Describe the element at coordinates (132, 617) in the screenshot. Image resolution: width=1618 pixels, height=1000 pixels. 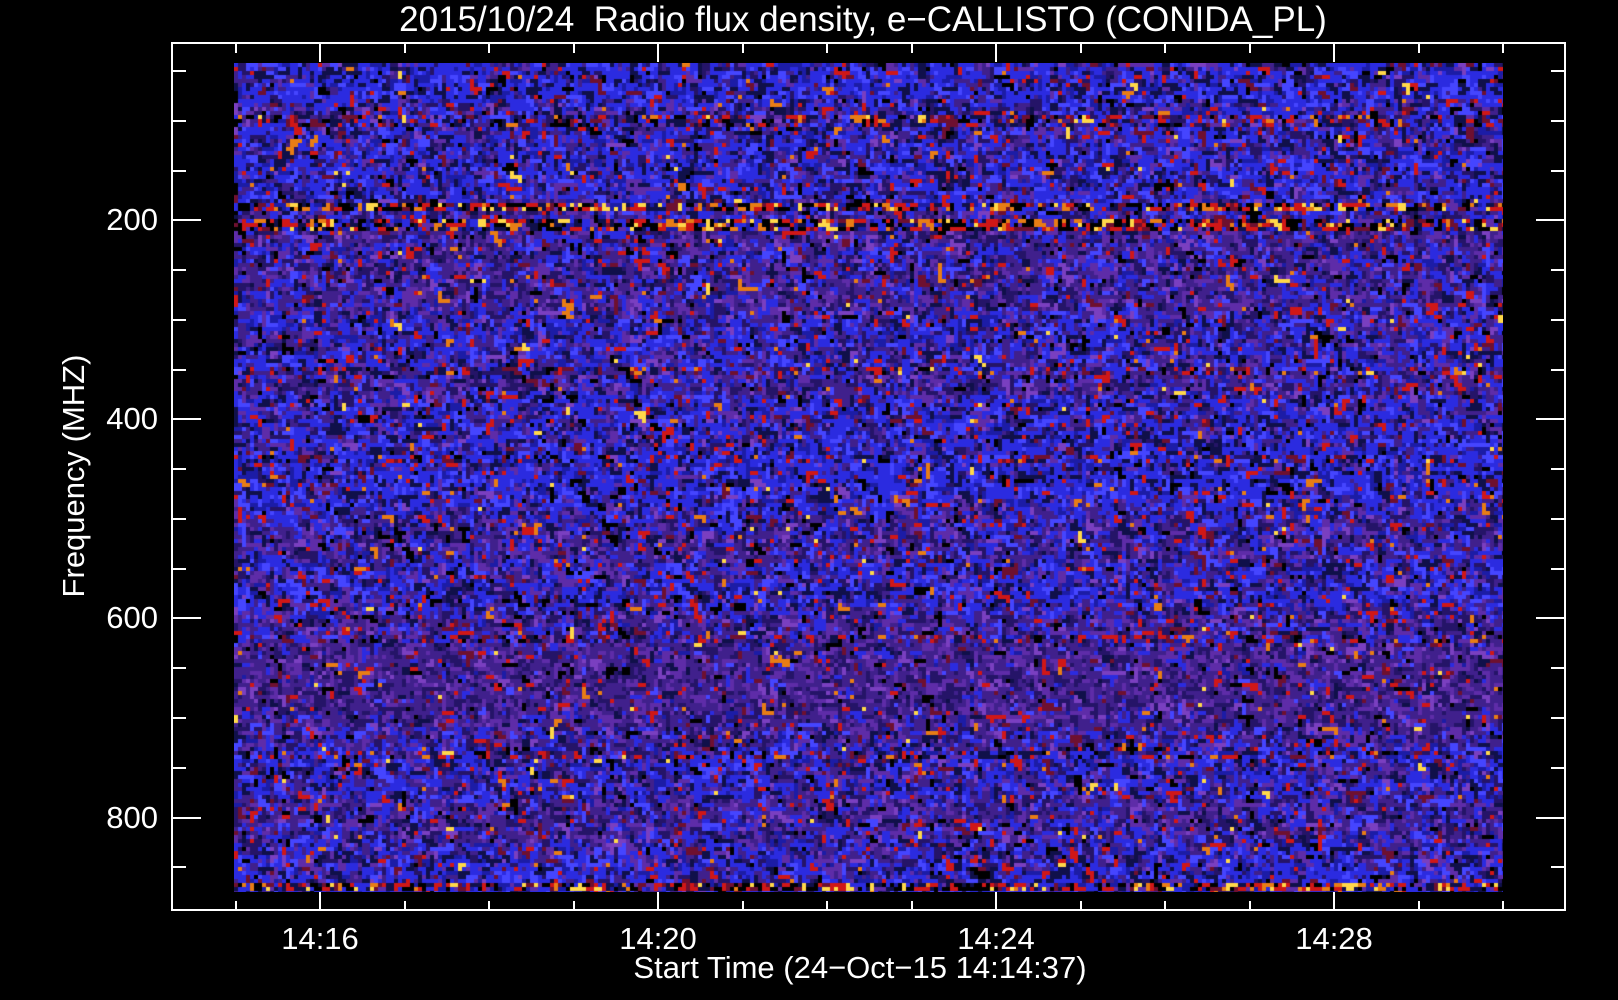
I see `y-tick-label: 600` at that location.